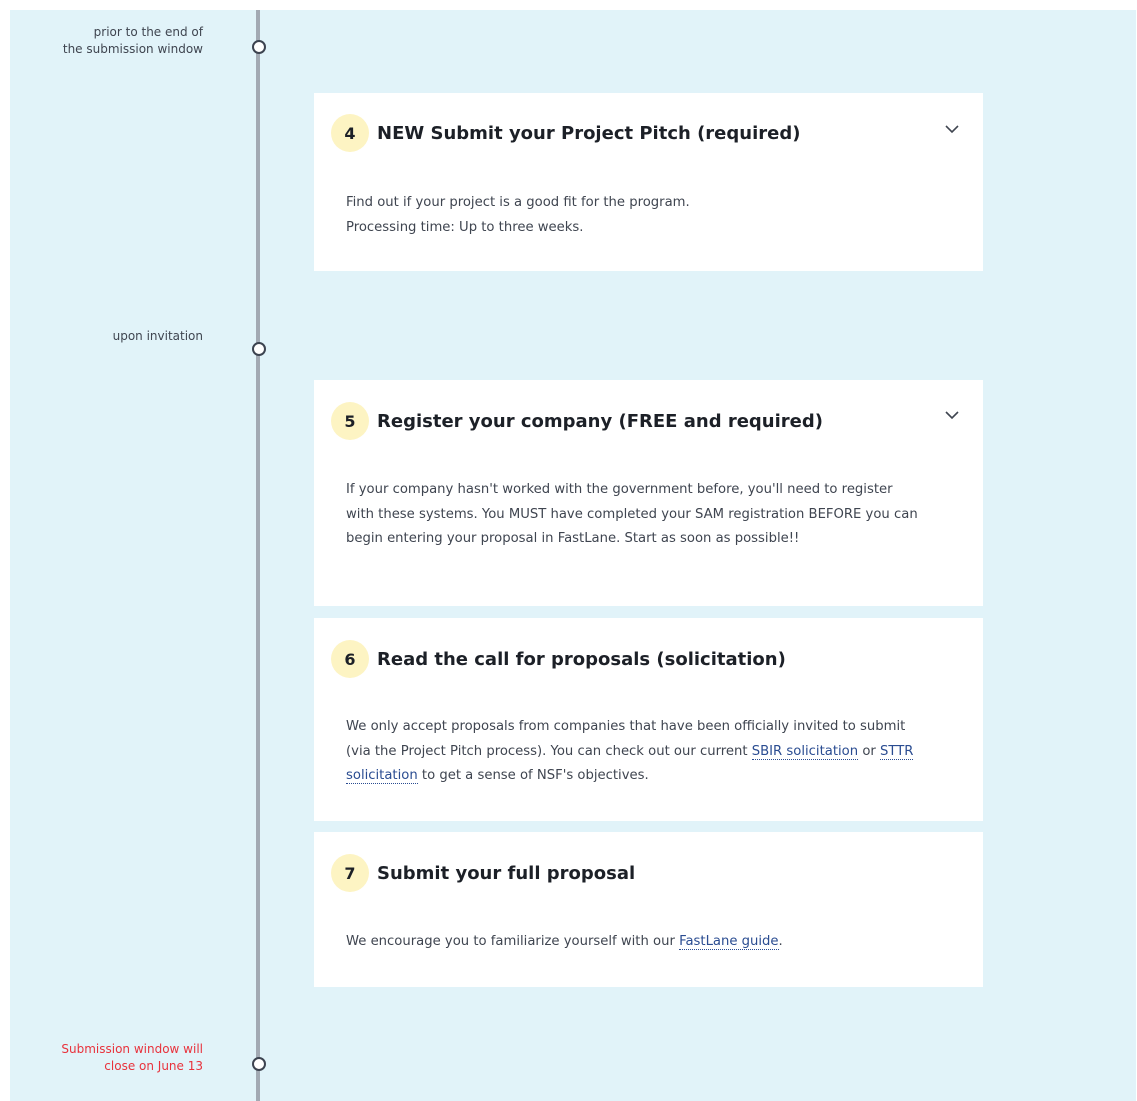 This screenshot has height=1101, width=1137. I want to click on step-title: NEW Submit your Project Pitch (required), so click(589, 133).